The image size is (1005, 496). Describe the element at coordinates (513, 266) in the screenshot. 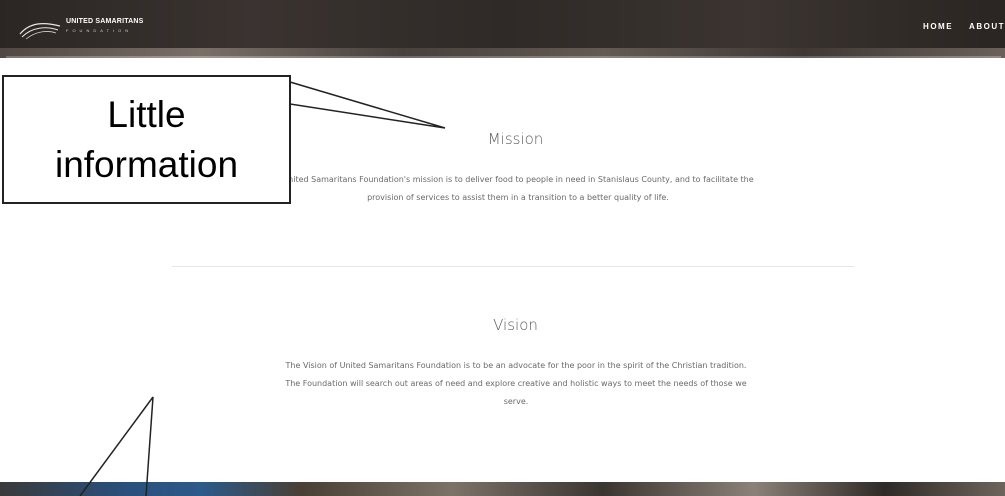

I see `section-divider` at that location.